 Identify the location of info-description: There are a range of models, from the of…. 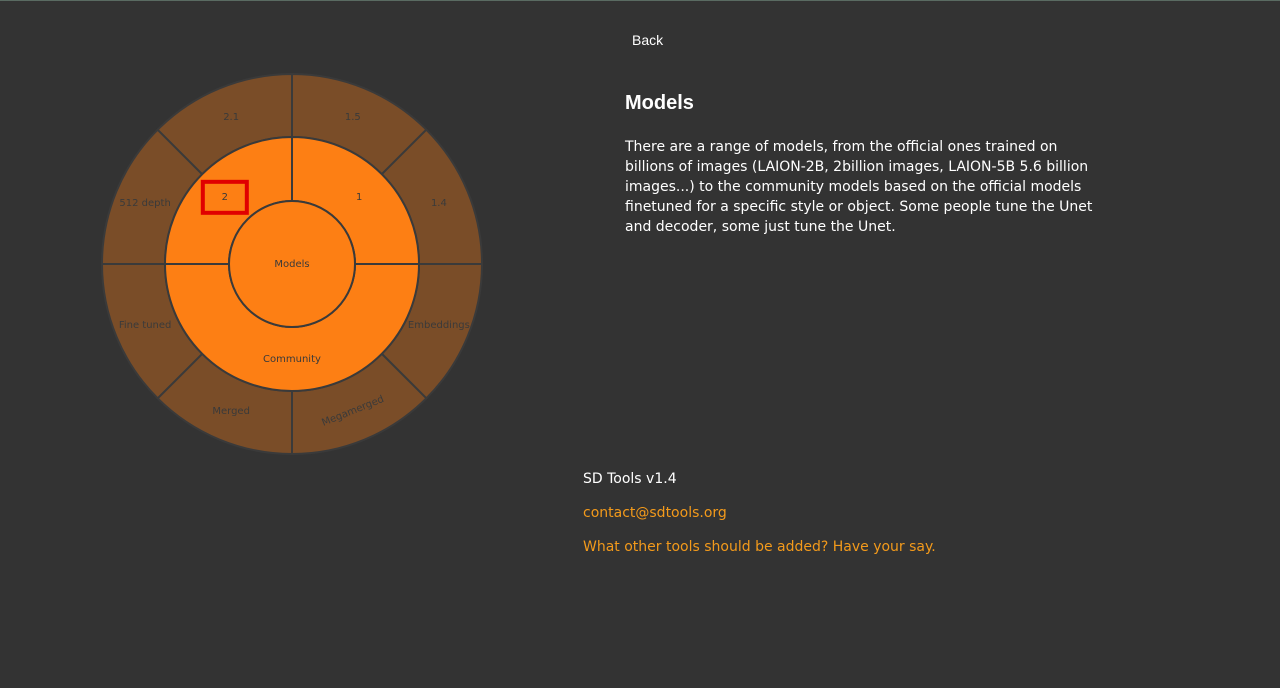
(859, 187).